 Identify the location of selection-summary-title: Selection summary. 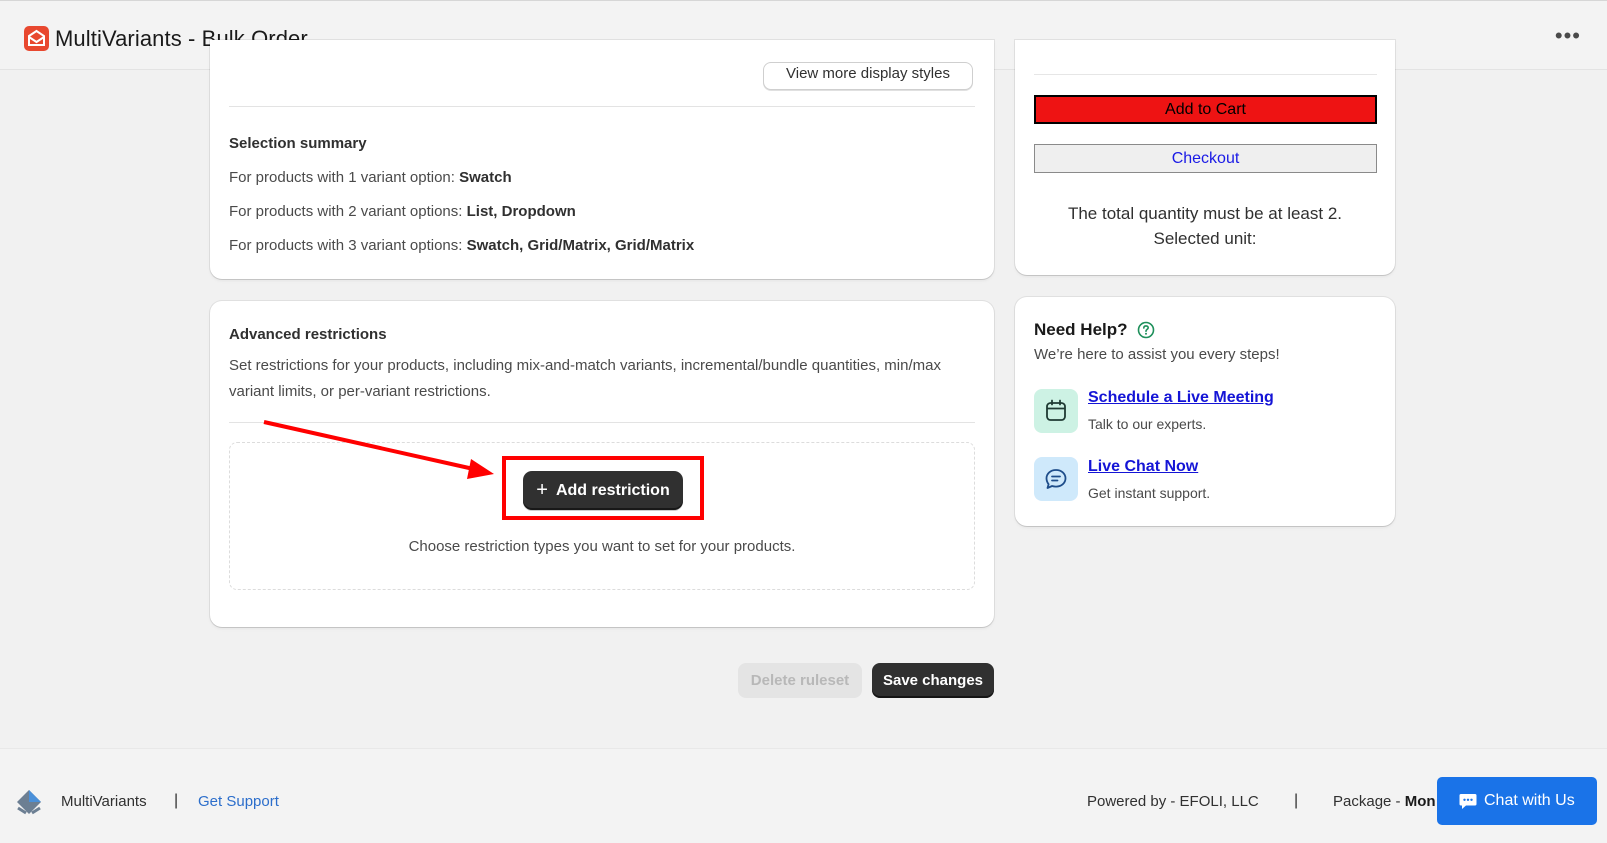
(298, 143).